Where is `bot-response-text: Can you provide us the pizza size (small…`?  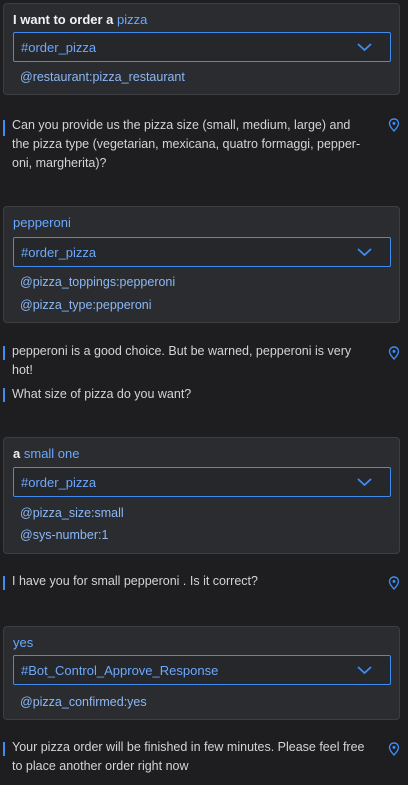 bot-response-text: Can you provide us the pizza size (small… is located at coordinates (186, 144).